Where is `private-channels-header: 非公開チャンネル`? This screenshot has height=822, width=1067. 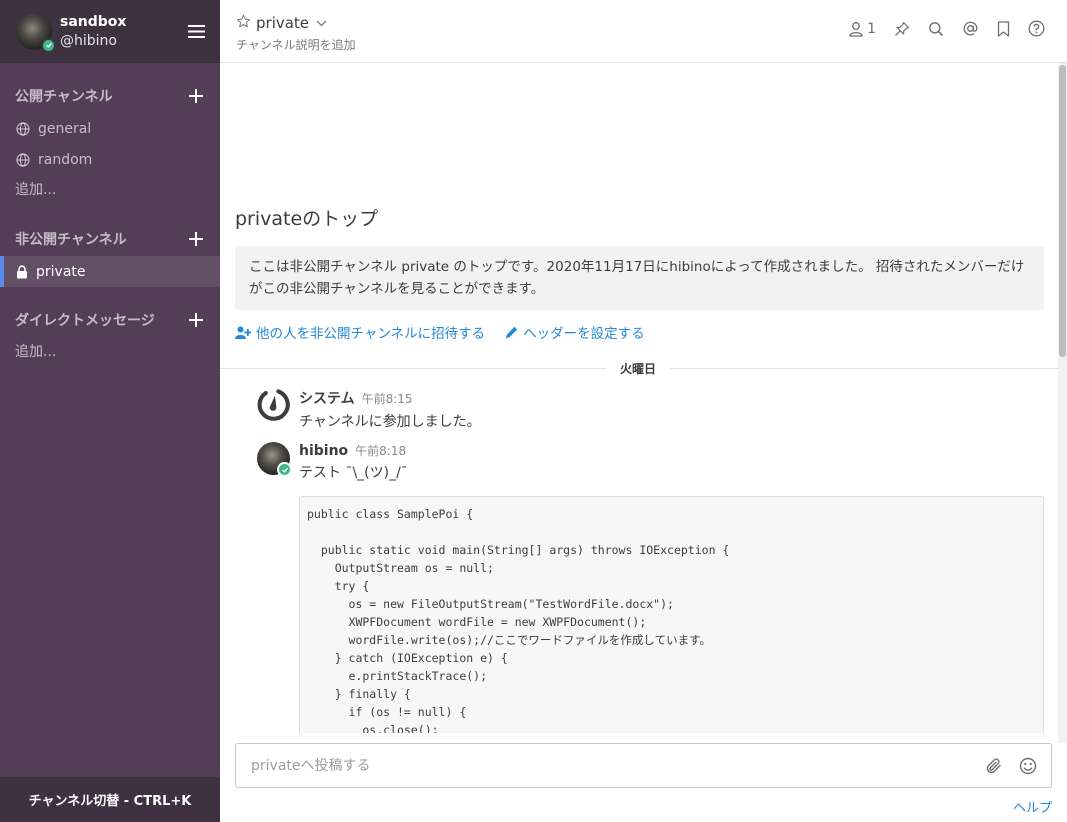 private-channels-header: 非公開チャンネル is located at coordinates (110, 239).